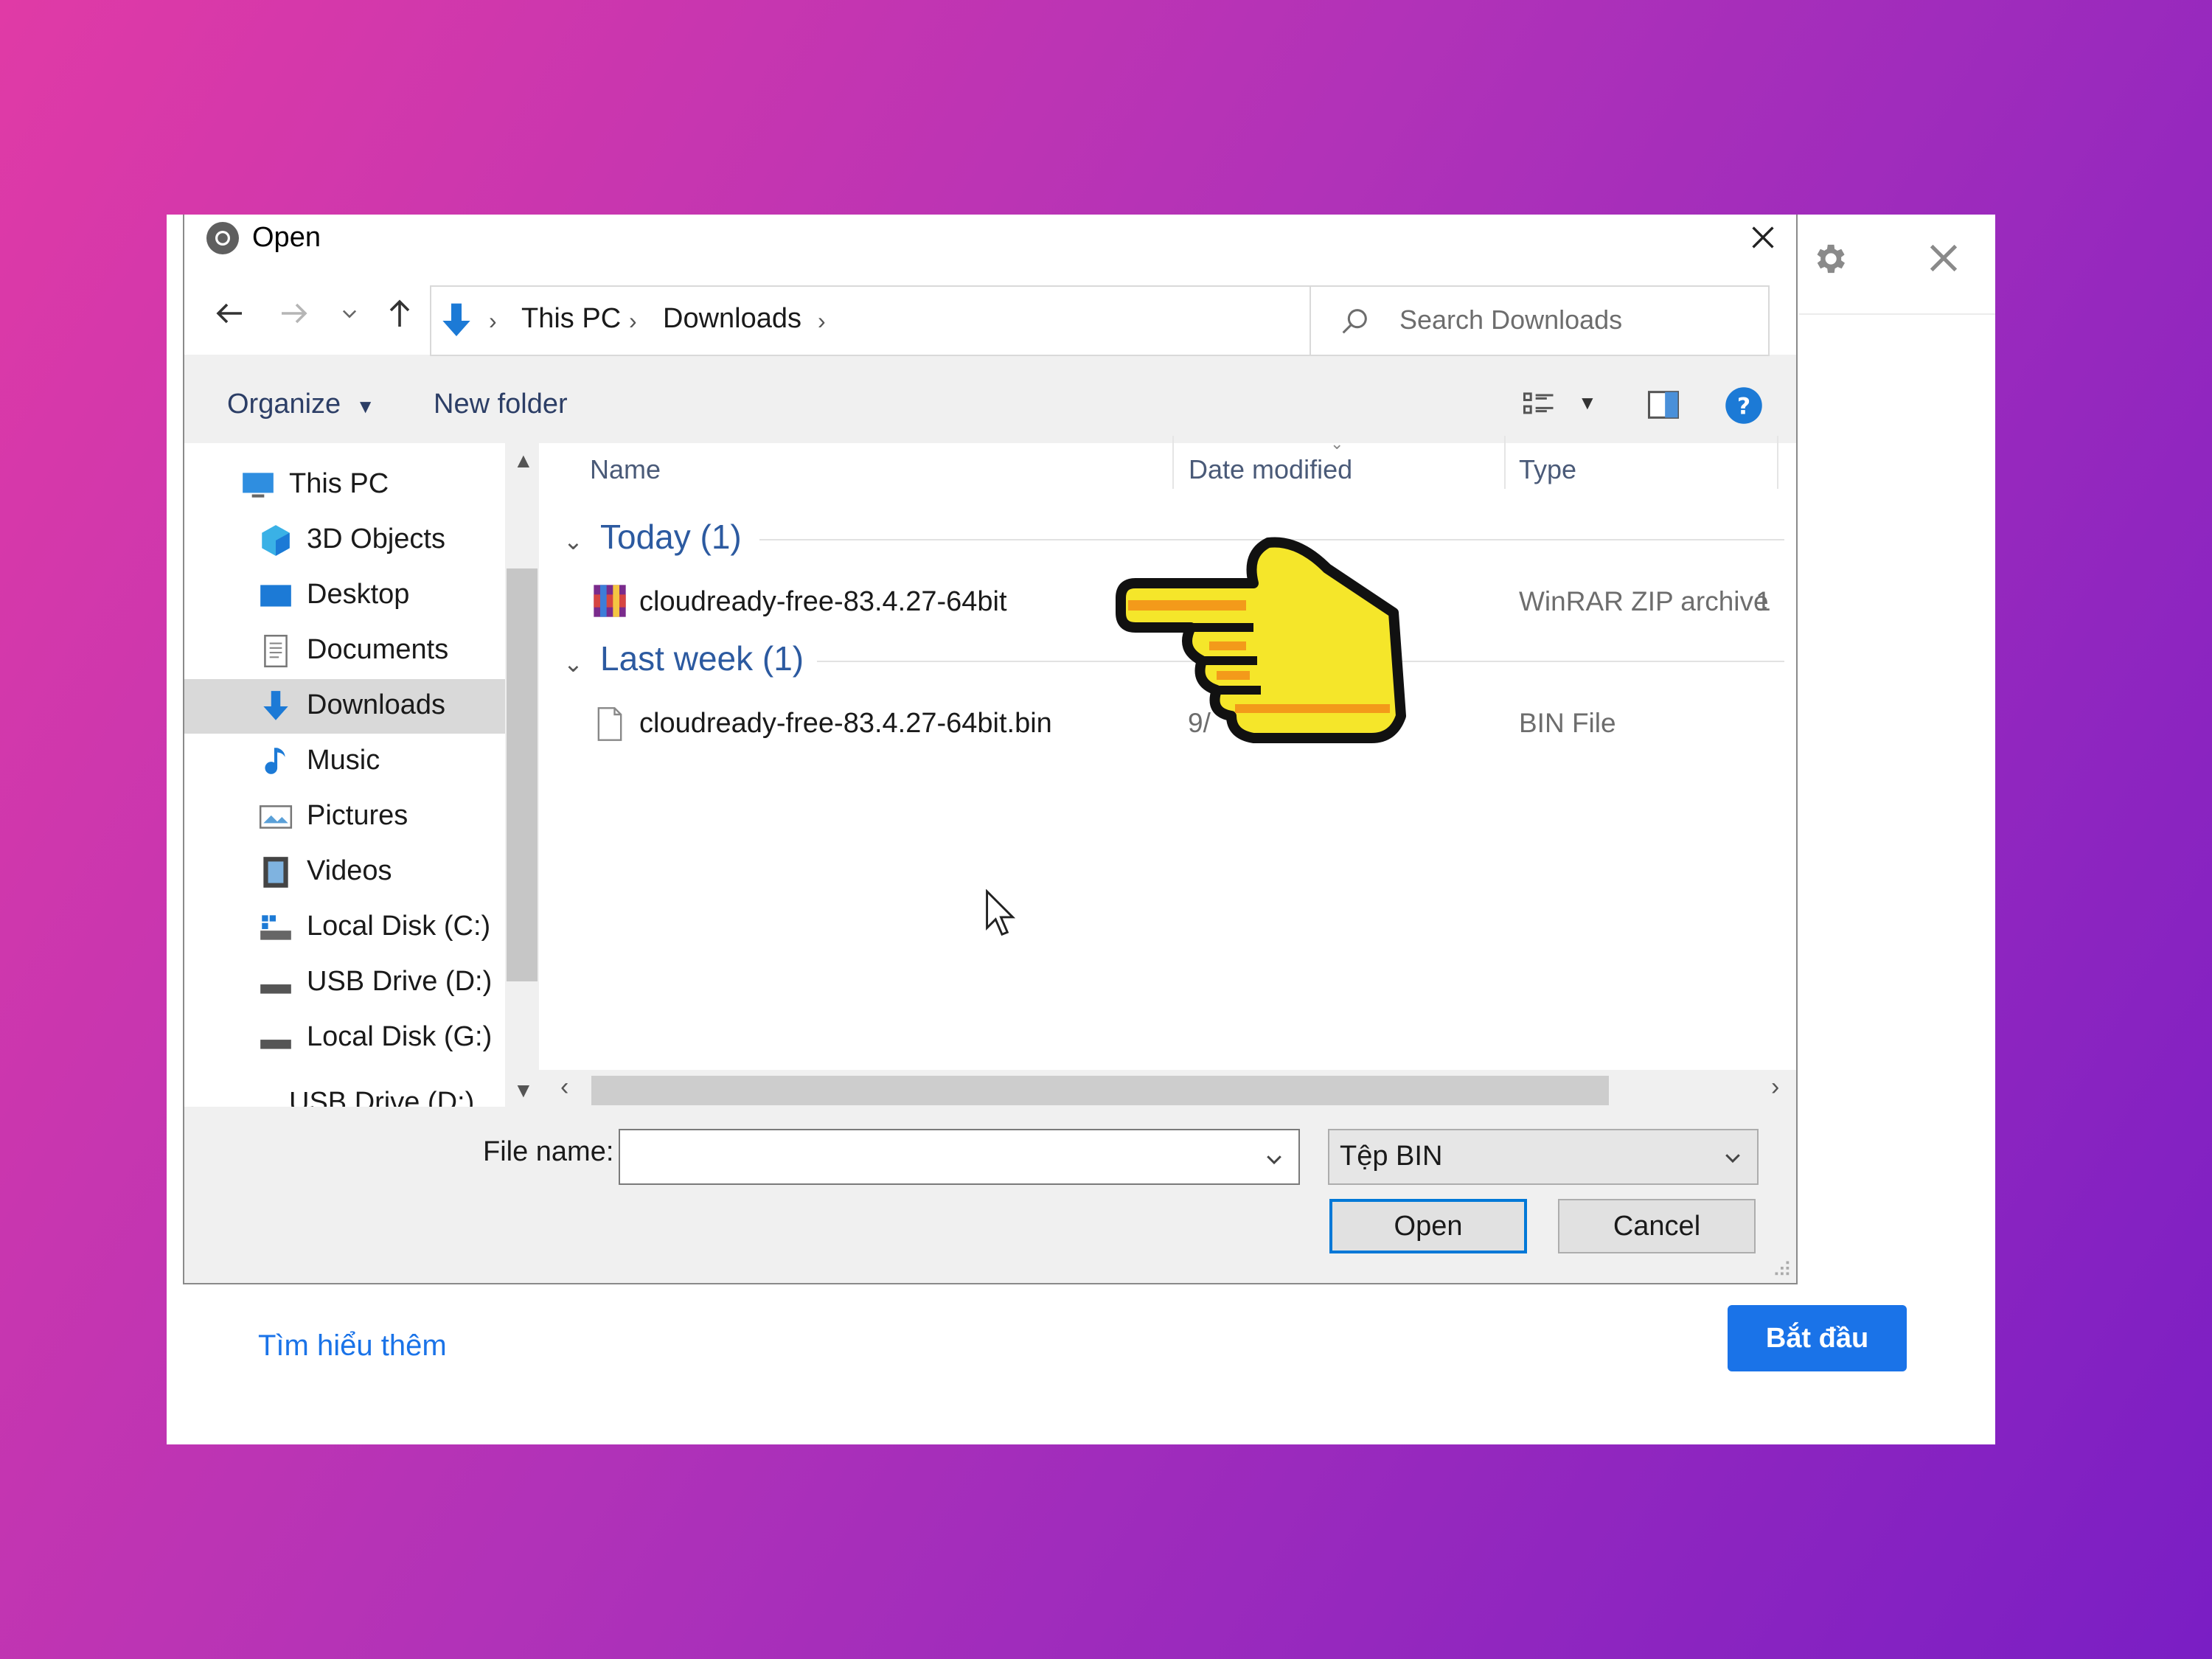 This screenshot has width=2212, height=1659. What do you see at coordinates (284, 404) in the screenshot?
I see `organize-label: Organize` at bounding box center [284, 404].